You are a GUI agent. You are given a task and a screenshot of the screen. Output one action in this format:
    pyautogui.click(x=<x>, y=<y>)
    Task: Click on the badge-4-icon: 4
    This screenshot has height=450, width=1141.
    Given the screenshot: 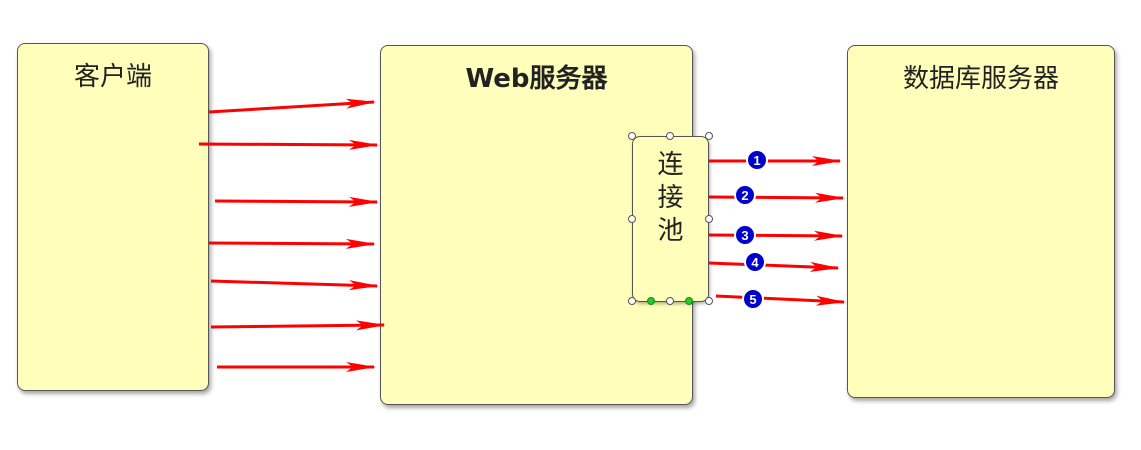 What is the action you would take?
    pyautogui.click(x=755, y=262)
    